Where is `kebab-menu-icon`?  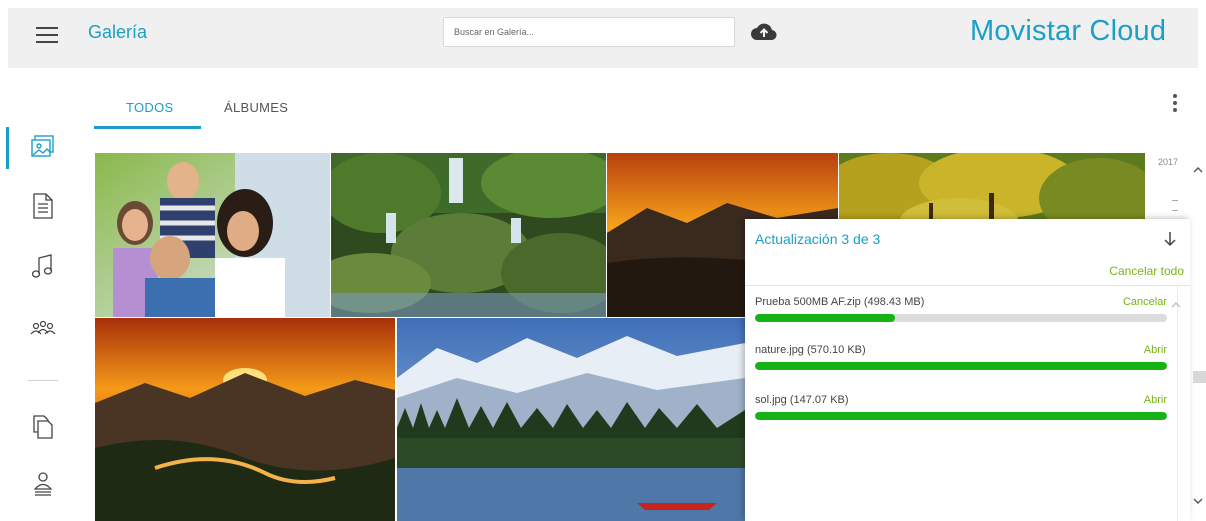
kebab-menu-icon is located at coordinates (1175, 105).